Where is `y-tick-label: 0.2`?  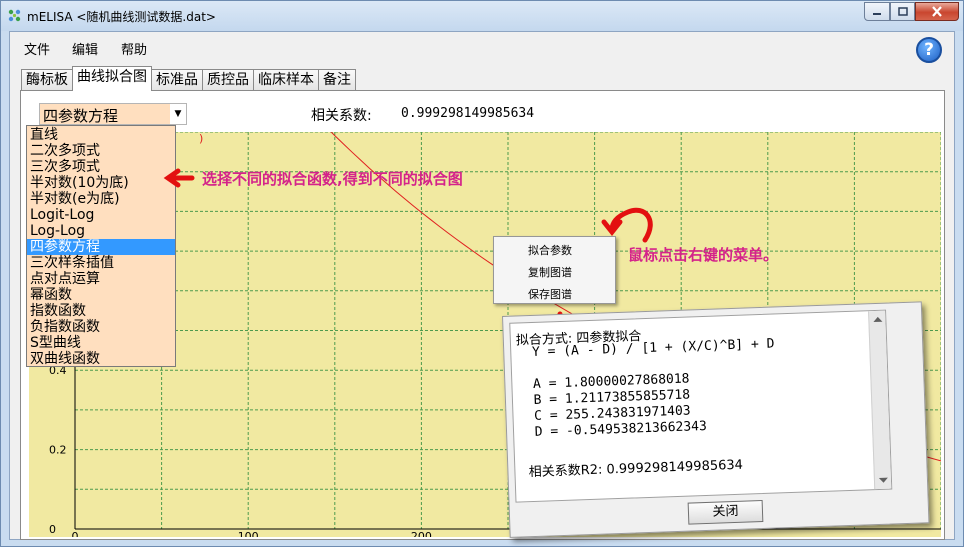
y-tick-label: 0.2 is located at coordinates (58, 450).